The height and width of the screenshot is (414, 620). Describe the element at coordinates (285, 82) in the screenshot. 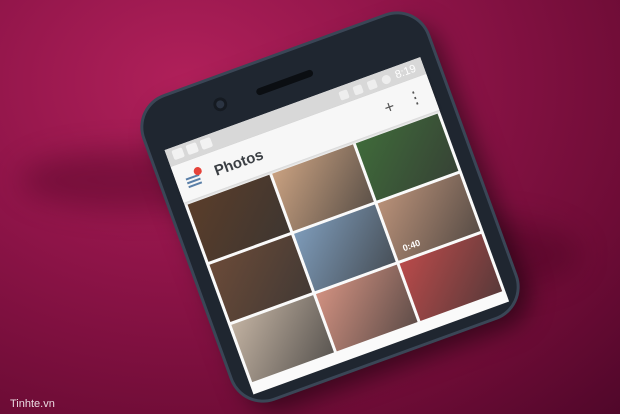

I see `speaker-grille` at that location.